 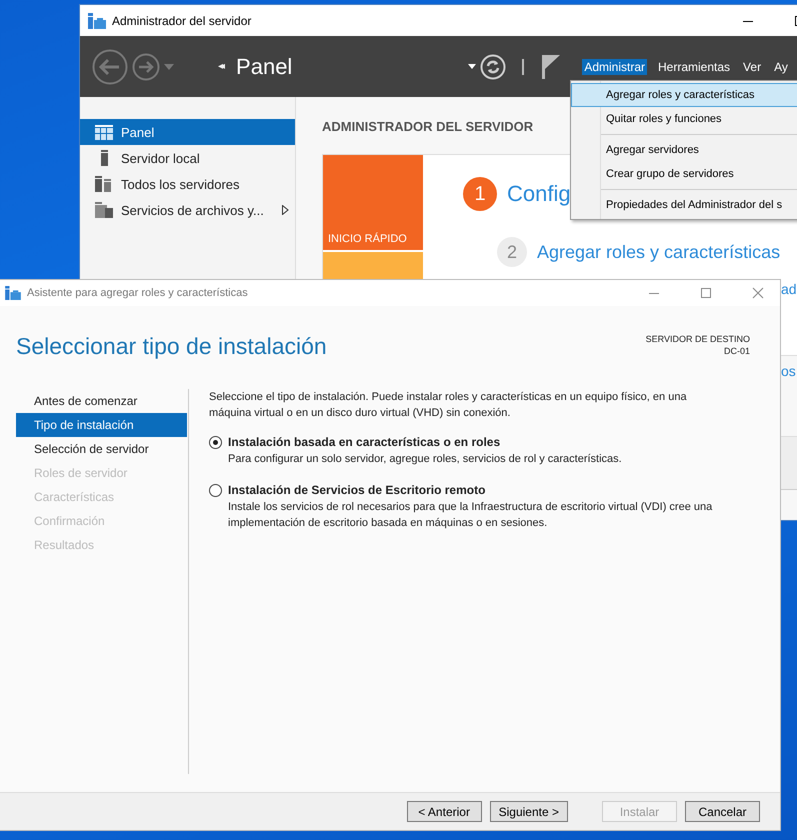 What do you see at coordinates (493, 67) in the screenshot?
I see `refresh-icon` at bounding box center [493, 67].